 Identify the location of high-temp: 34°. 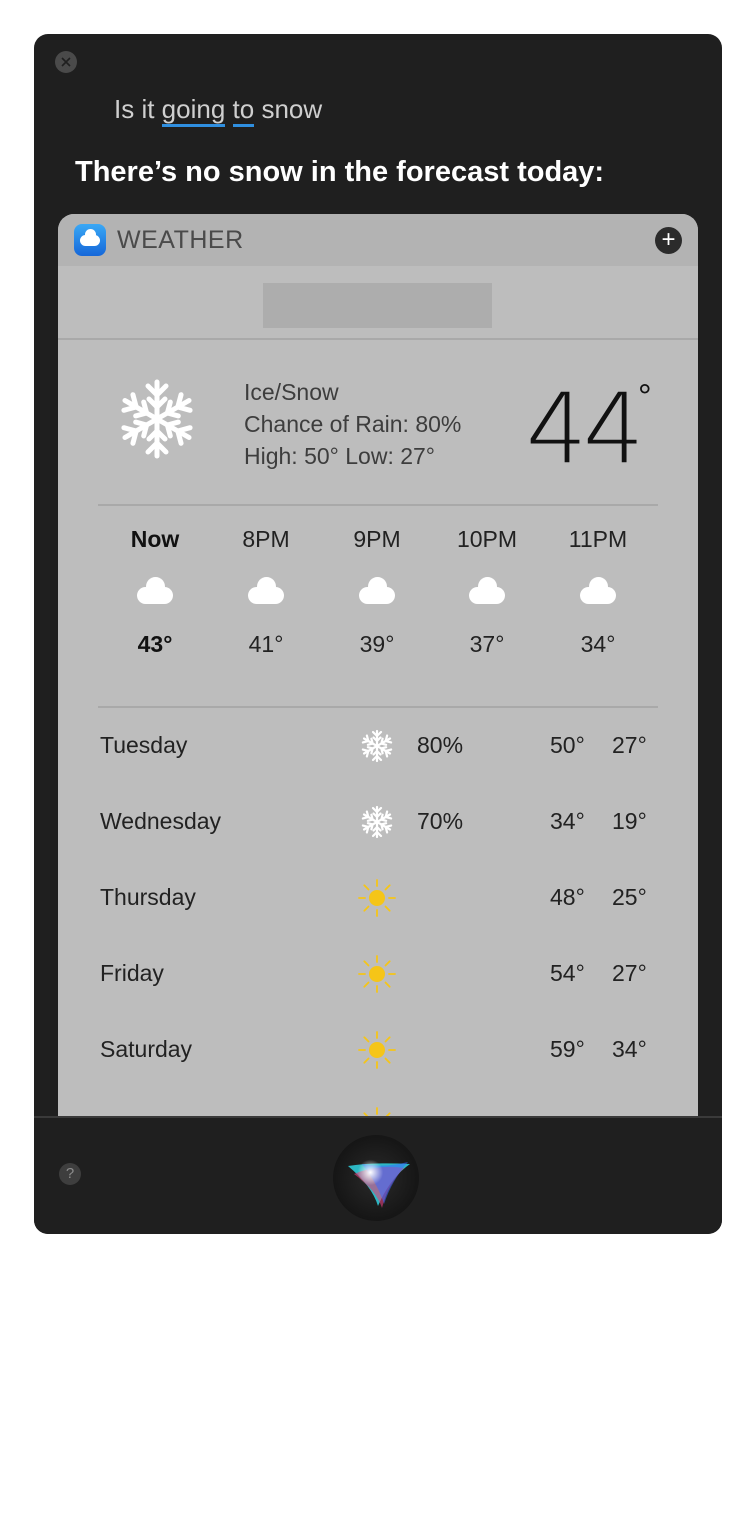
(567, 821).